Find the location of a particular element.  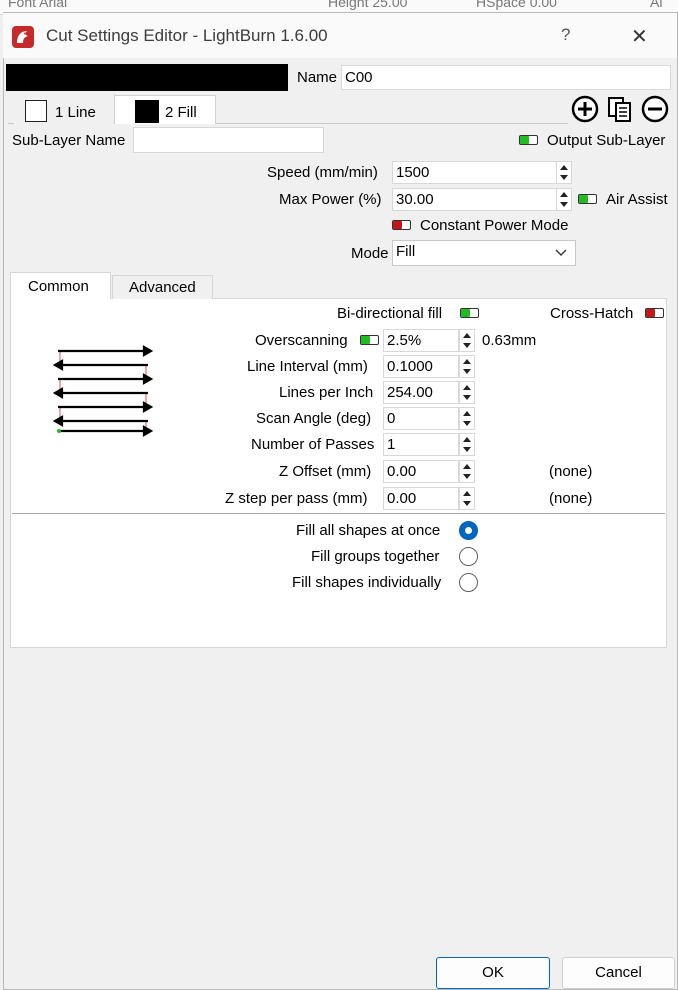

lines-per-inch-label: Lines per Inch is located at coordinates (326, 392).